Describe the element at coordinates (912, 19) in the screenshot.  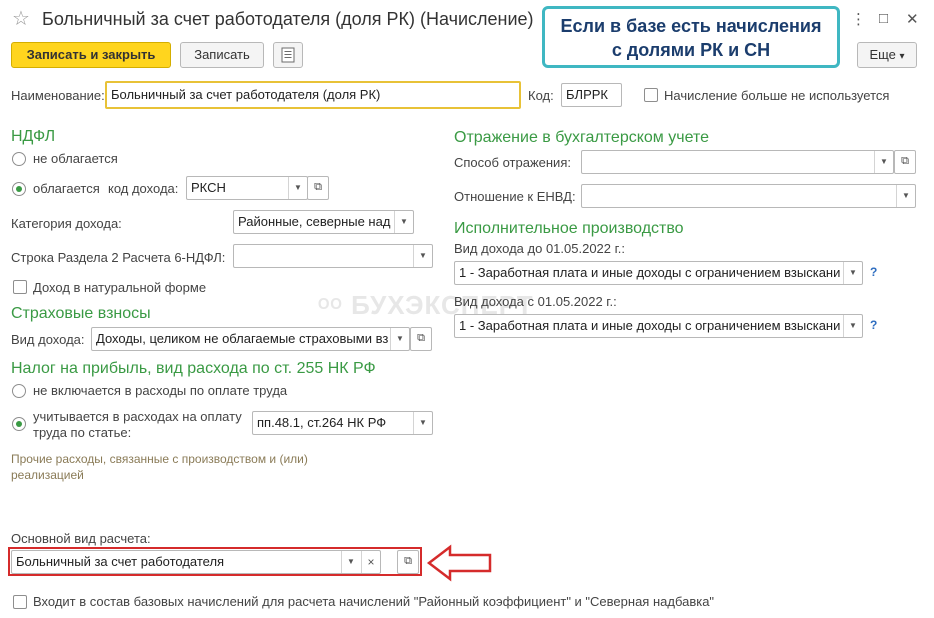
I see `close-icon: ✕` at that location.